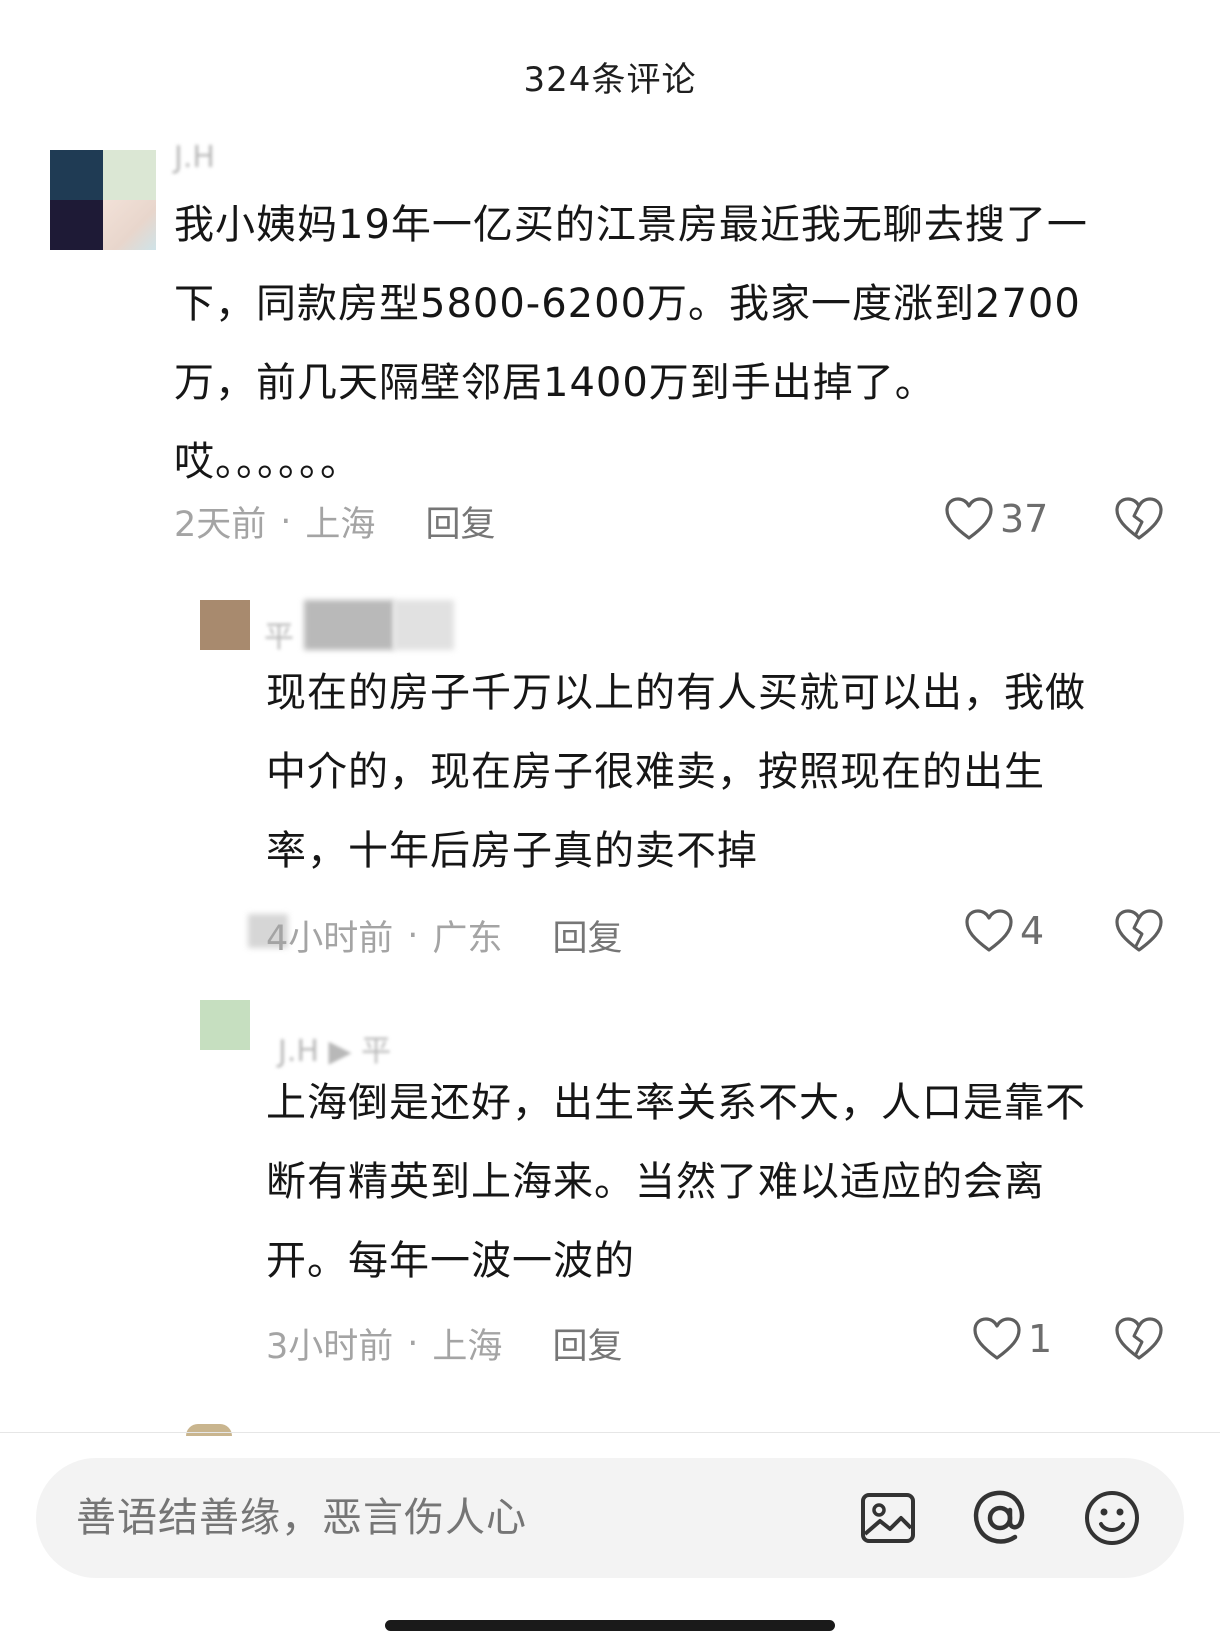  I want to click on comment-input-bar, so click(610, 1518).